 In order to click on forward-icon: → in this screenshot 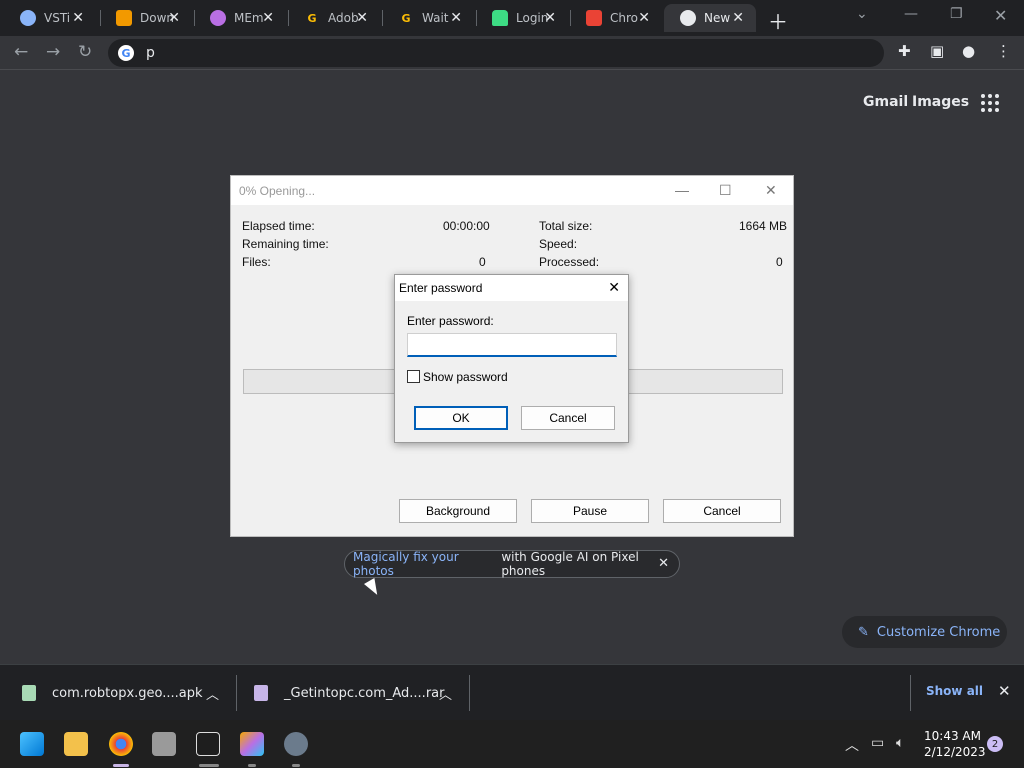, I will do `click(53, 52)`.